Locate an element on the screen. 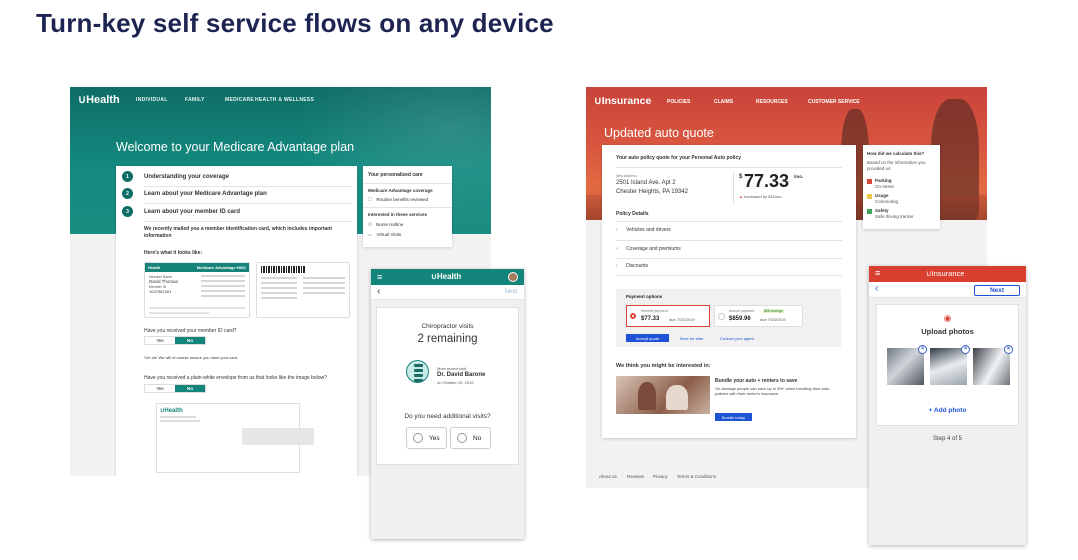 This screenshot has height=560, width=1078. nav-customer-service: CUSTOMER SERVICE is located at coordinates (834, 102).